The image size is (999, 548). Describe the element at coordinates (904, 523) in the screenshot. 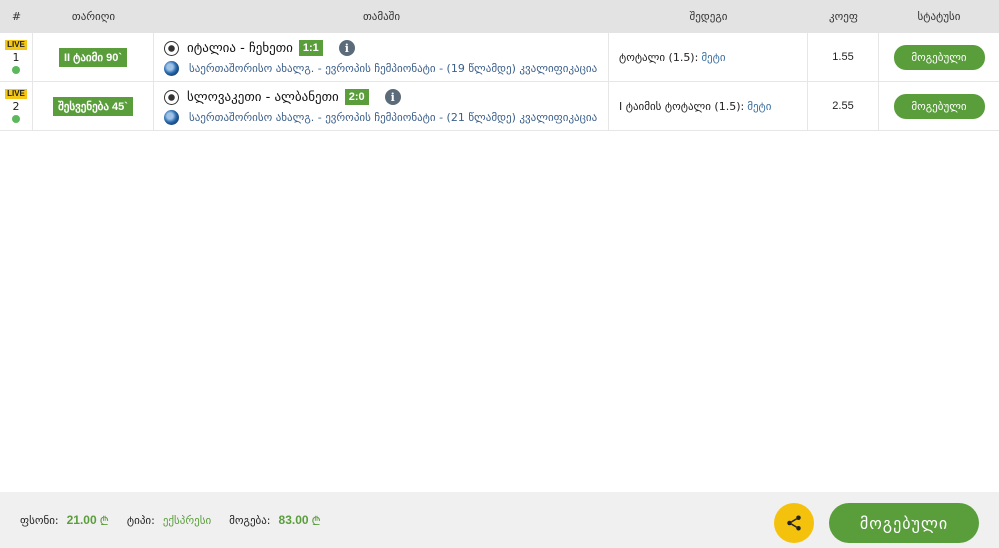

I see `won-status-button: მოგებული` at that location.